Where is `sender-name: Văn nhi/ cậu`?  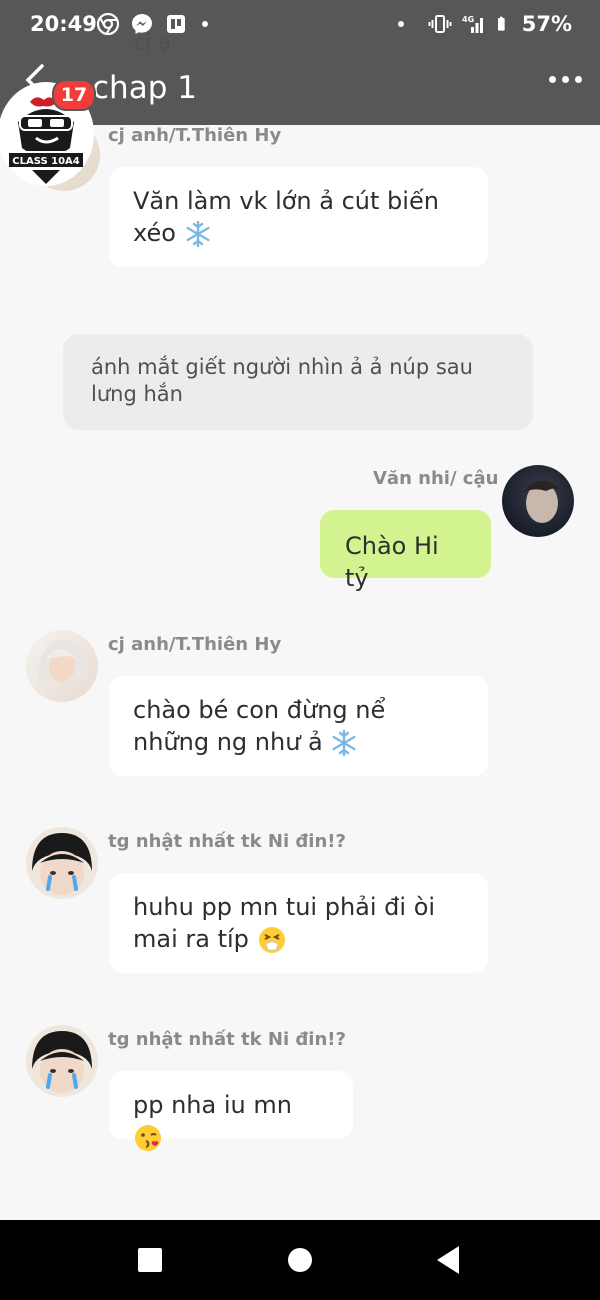 sender-name: Văn nhi/ cậu is located at coordinates (436, 478).